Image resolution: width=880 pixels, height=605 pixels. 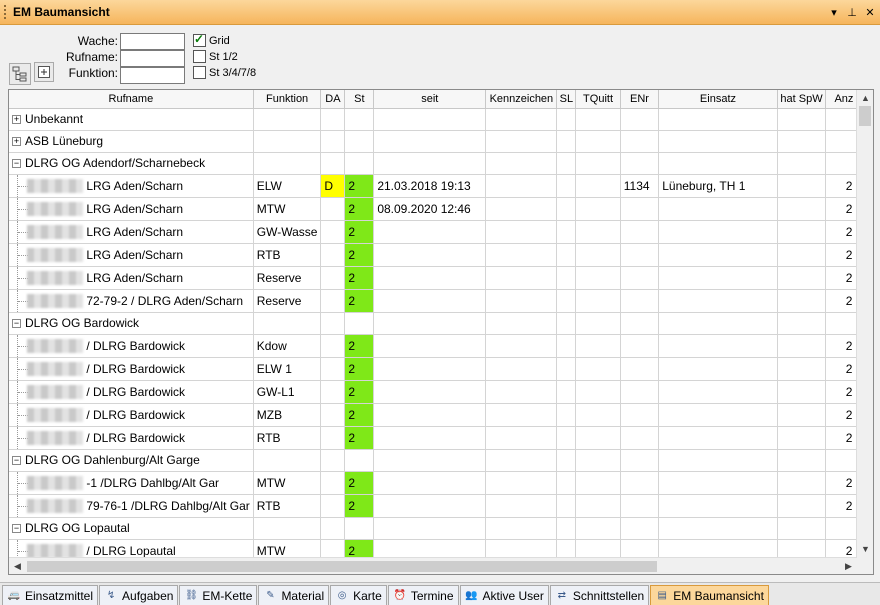 What do you see at coordinates (441, 506) in the screenshot?
I see `table-row: 79-76-1 /DLRG Dahlbg/Alt Gar RTB 2 2` at bounding box center [441, 506].